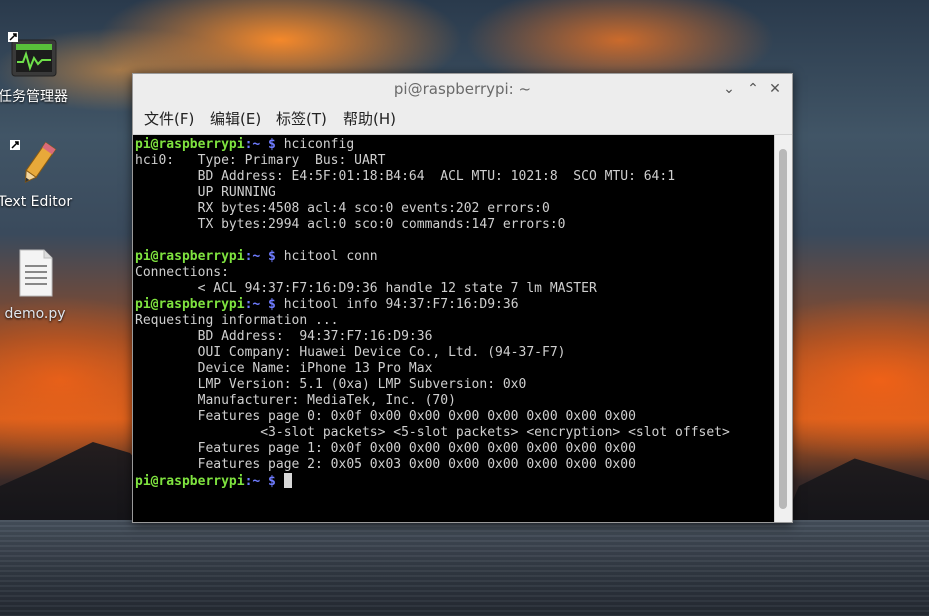 The height and width of the screenshot is (616, 929). What do you see at coordinates (301, 119) in the screenshot?
I see `menu-tabs: 标签(T)` at bounding box center [301, 119].